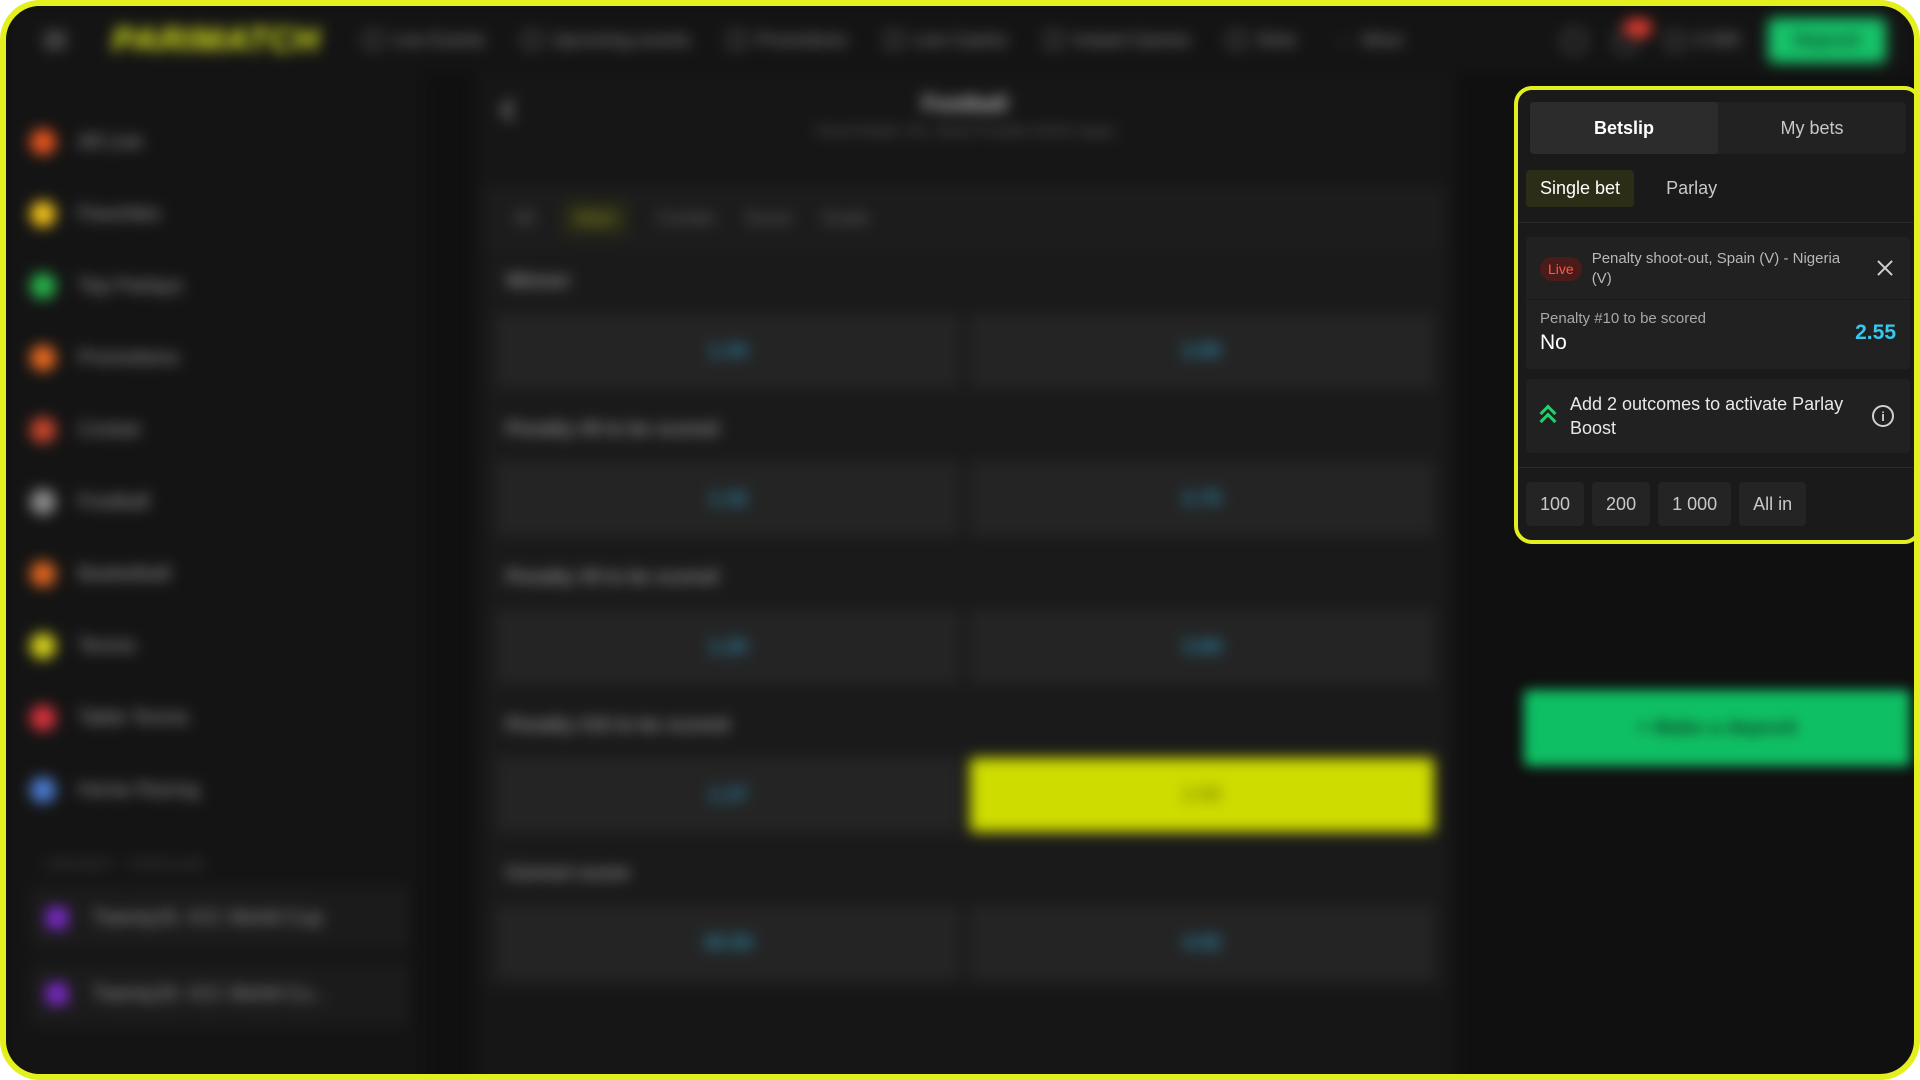  I want to click on nav-live-events: Live Events, so click(424, 40).